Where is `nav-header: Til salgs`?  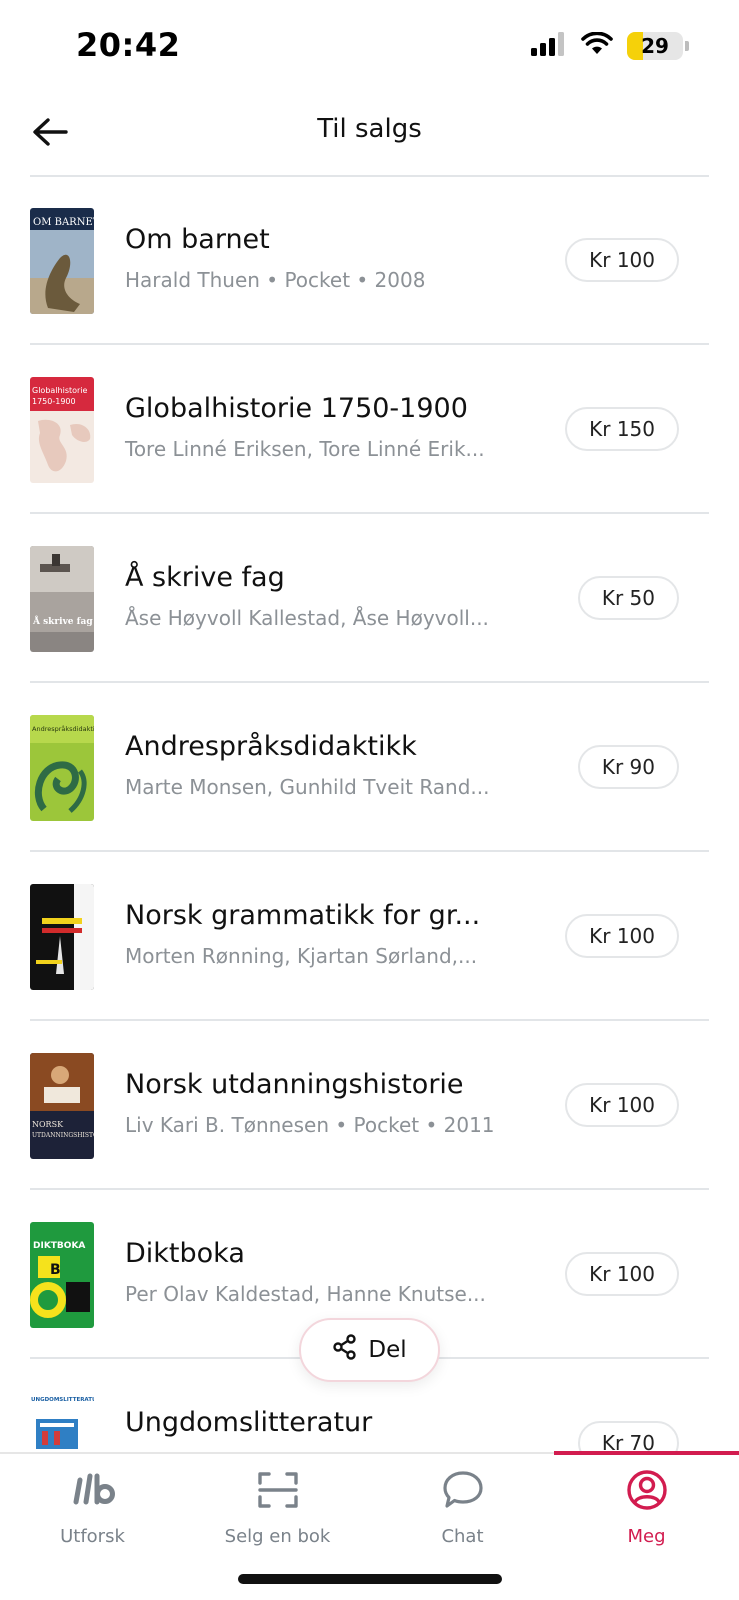
nav-header: Til salgs is located at coordinates (369, 136).